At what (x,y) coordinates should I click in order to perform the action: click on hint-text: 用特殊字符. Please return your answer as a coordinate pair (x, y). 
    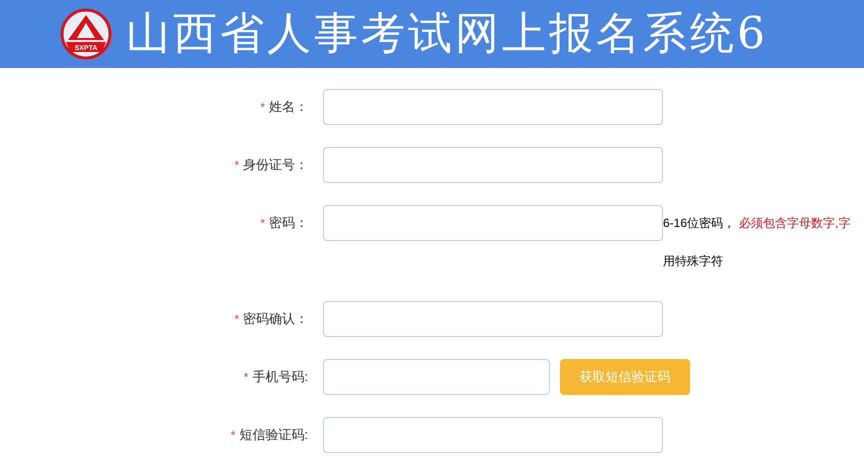
    Looking at the image, I should click on (693, 261).